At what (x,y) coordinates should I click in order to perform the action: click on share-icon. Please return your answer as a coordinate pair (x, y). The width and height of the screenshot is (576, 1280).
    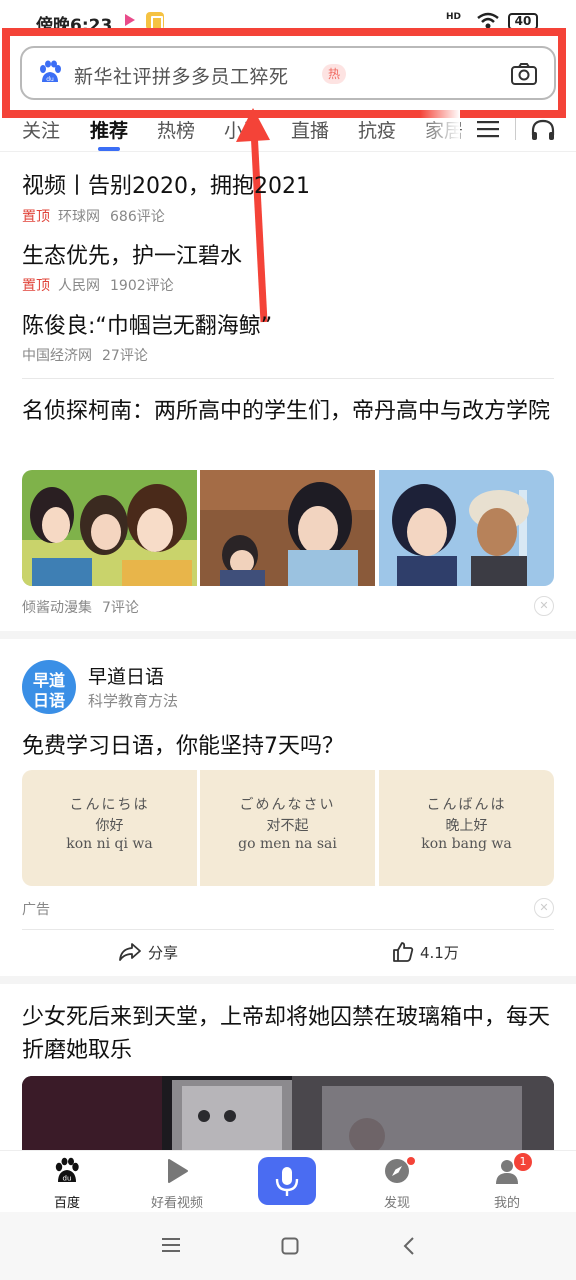
    Looking at the image, I should click on (130, 952).